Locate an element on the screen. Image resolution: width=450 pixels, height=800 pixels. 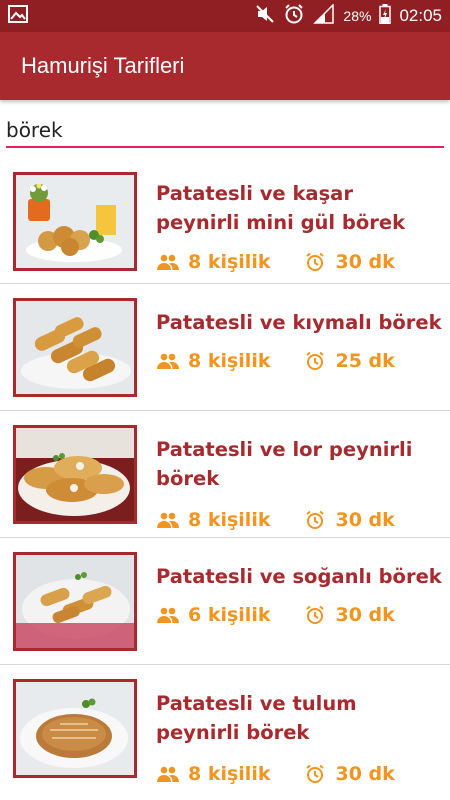
recipe-meta: 8 kişilik 25 dk is located at coordinates (276, 361).